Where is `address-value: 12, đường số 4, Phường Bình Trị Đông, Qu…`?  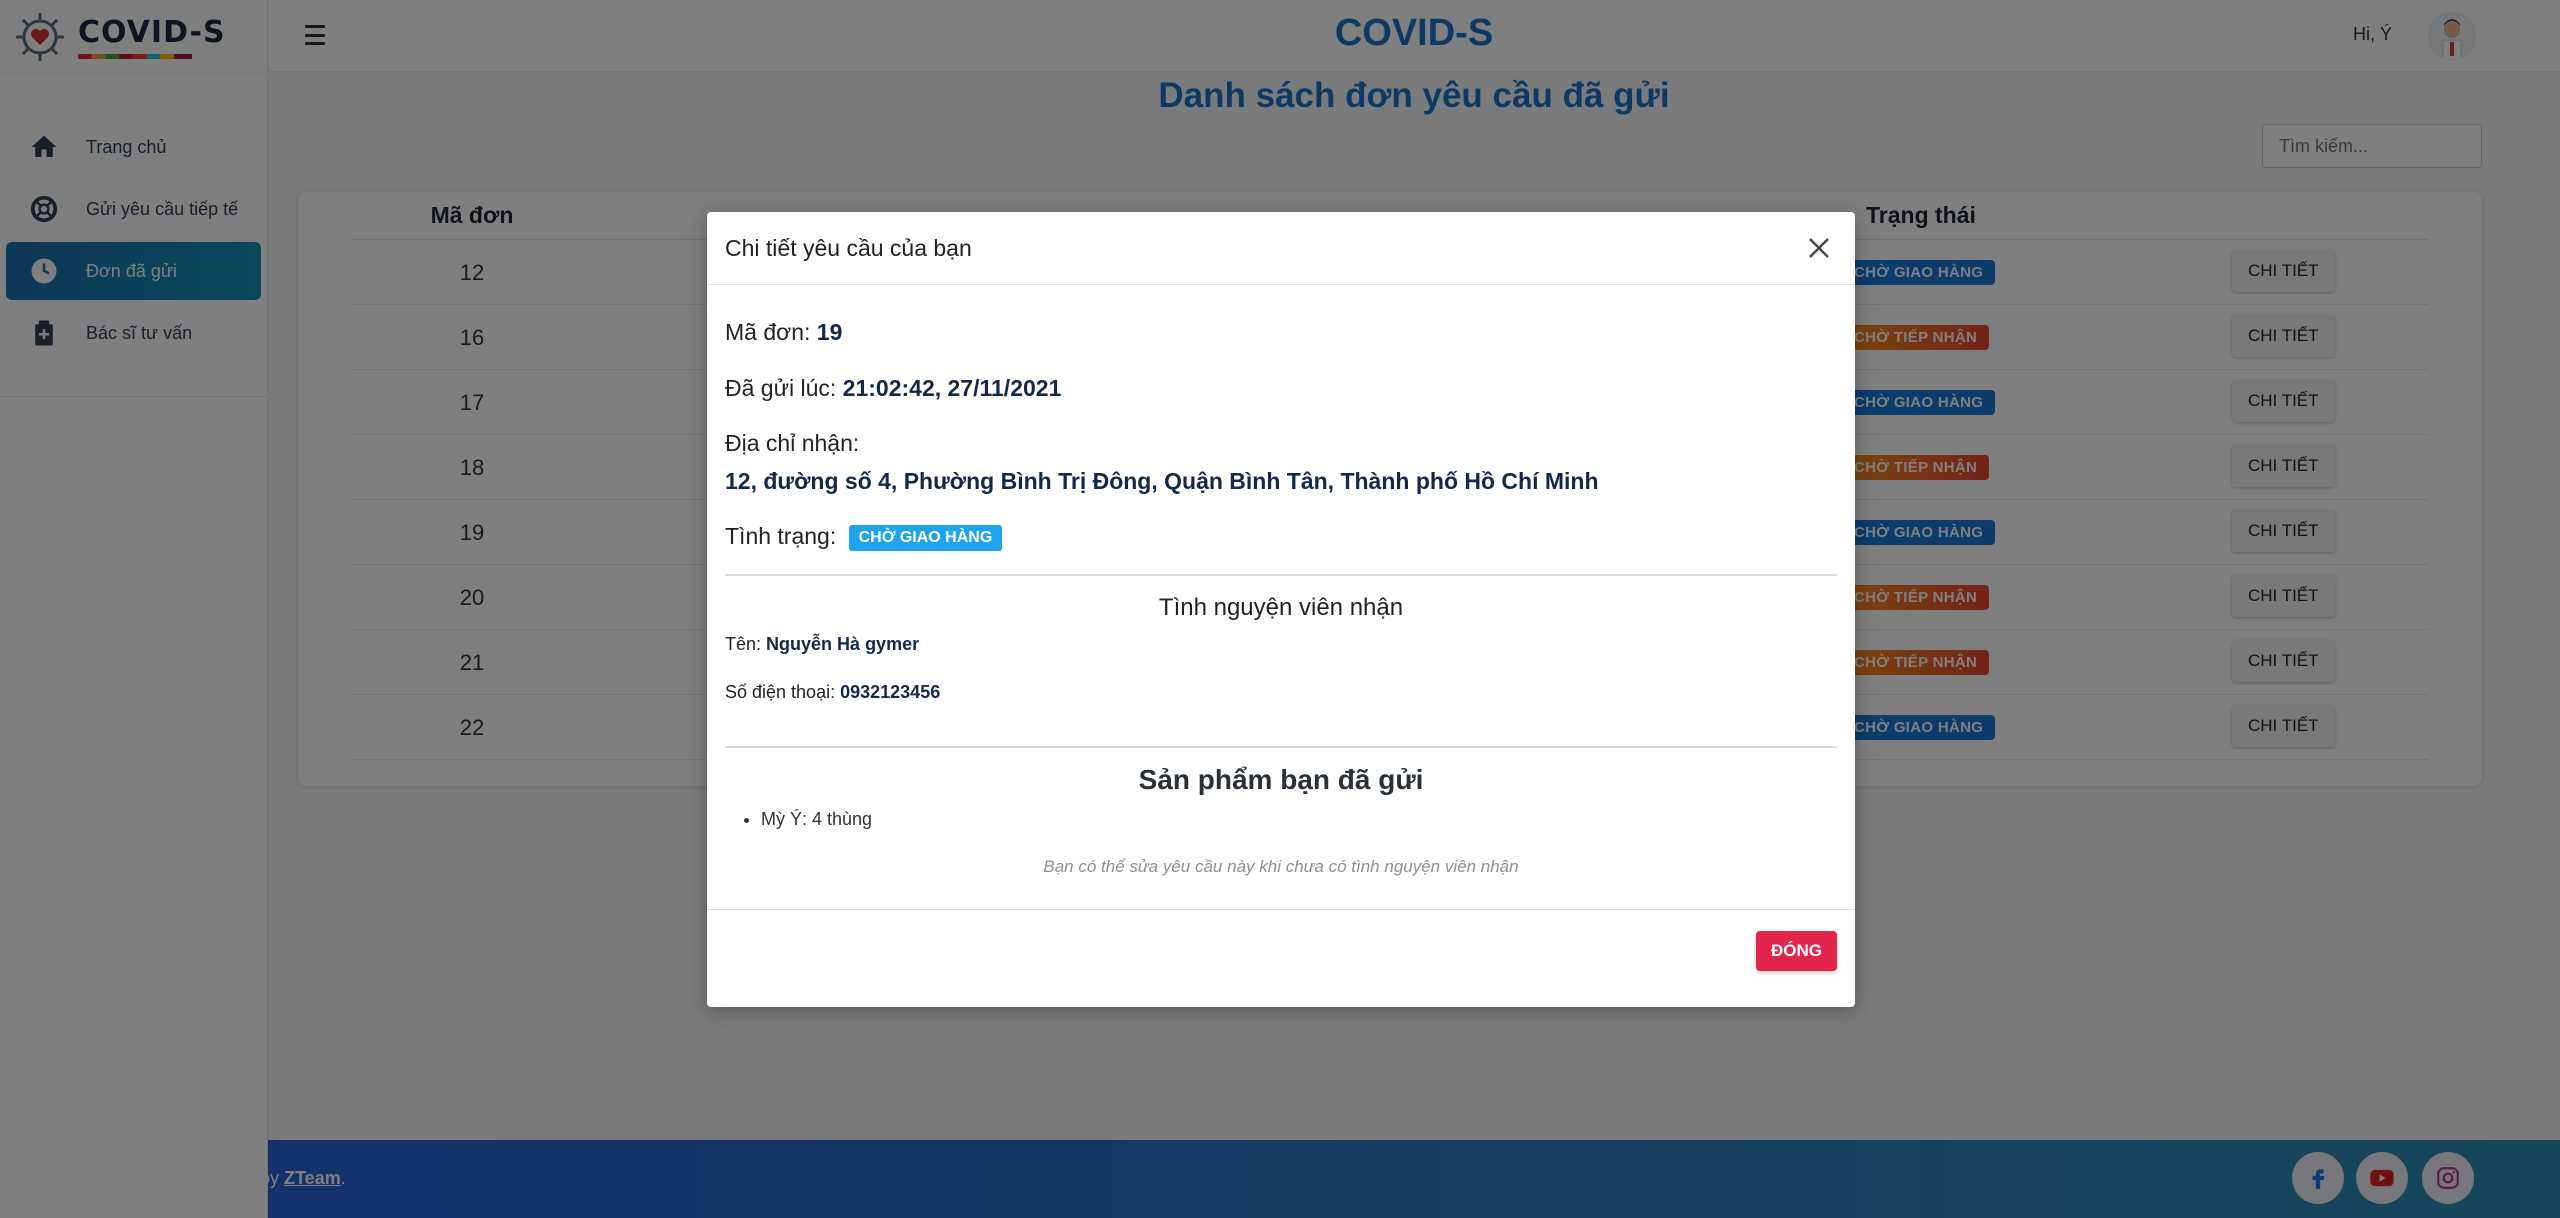
address-value: 12, đường số 4, Phường Bình Trị Đông, Qu… is located at coordinates (1162, 481).